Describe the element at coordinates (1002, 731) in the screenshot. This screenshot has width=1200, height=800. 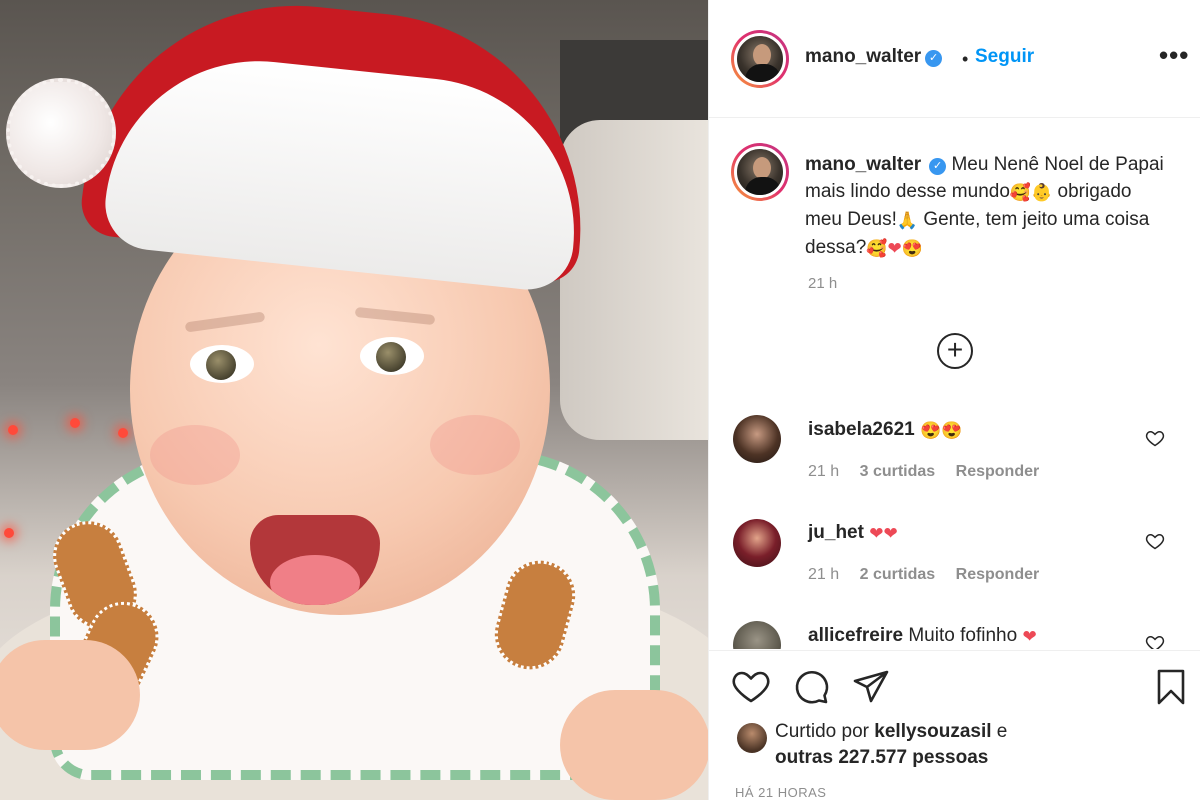
I see `liked-by-conj: e` at that location.